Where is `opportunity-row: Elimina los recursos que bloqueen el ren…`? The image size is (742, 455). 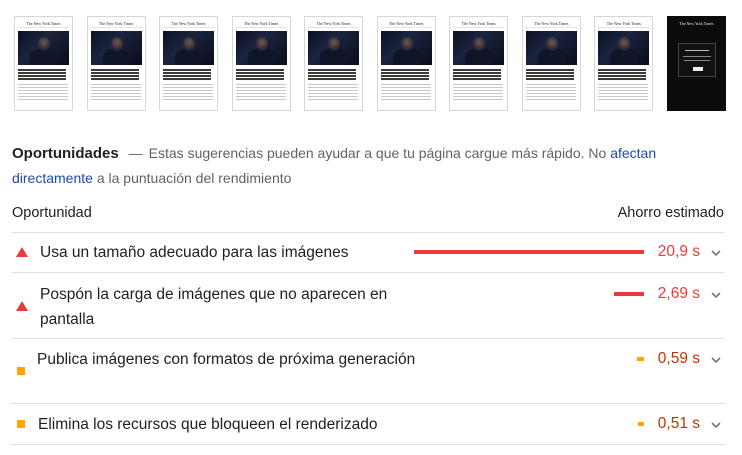 opportunity-row: Elimina los recursos que bloqueen el ren… is located at coordinates (368, 424).